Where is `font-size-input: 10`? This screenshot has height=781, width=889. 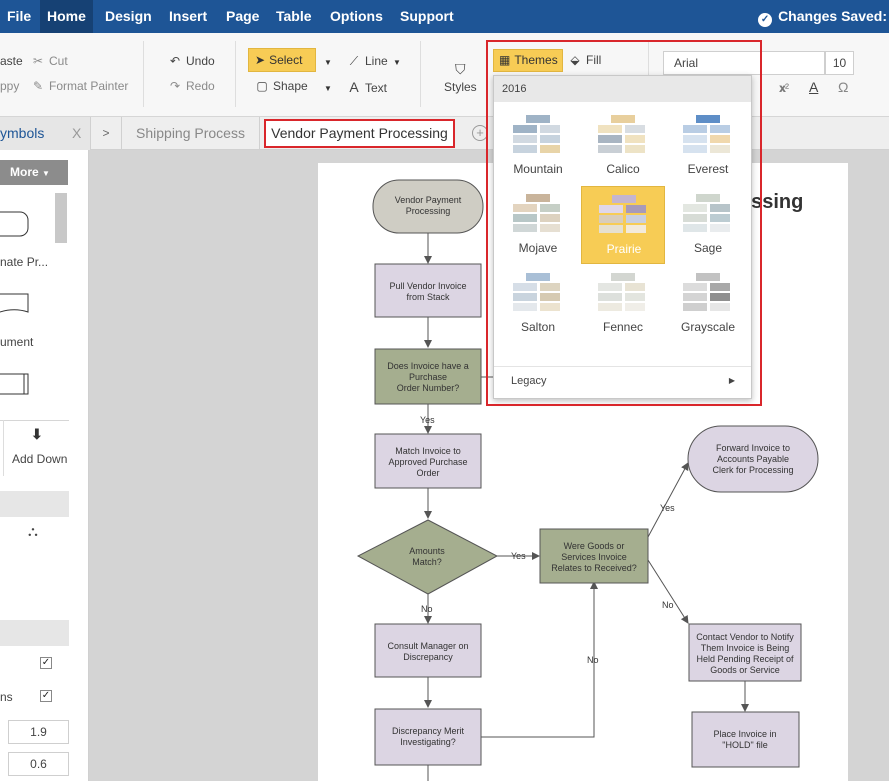 font-size-input: 10 is located at coordinates (839, 63).